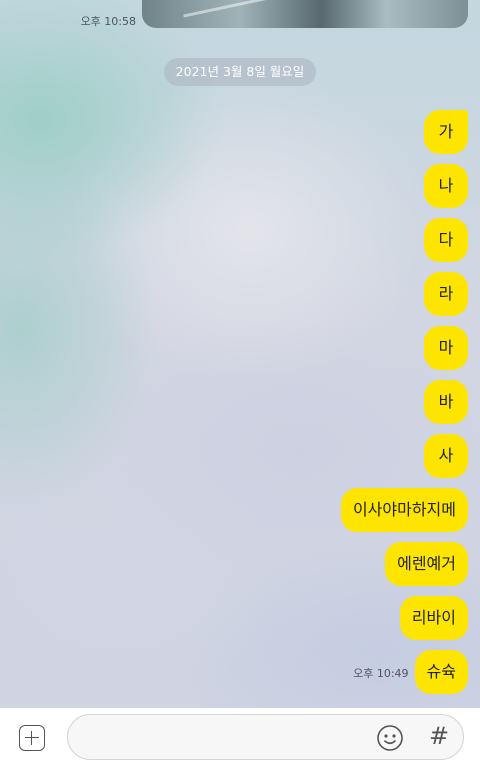 The height and width of the screenshot is (765, 480). What do you see at coordinates (305, 14) in the screenshot?
I see `previous-photo-message` at bounding box center [305, 14].